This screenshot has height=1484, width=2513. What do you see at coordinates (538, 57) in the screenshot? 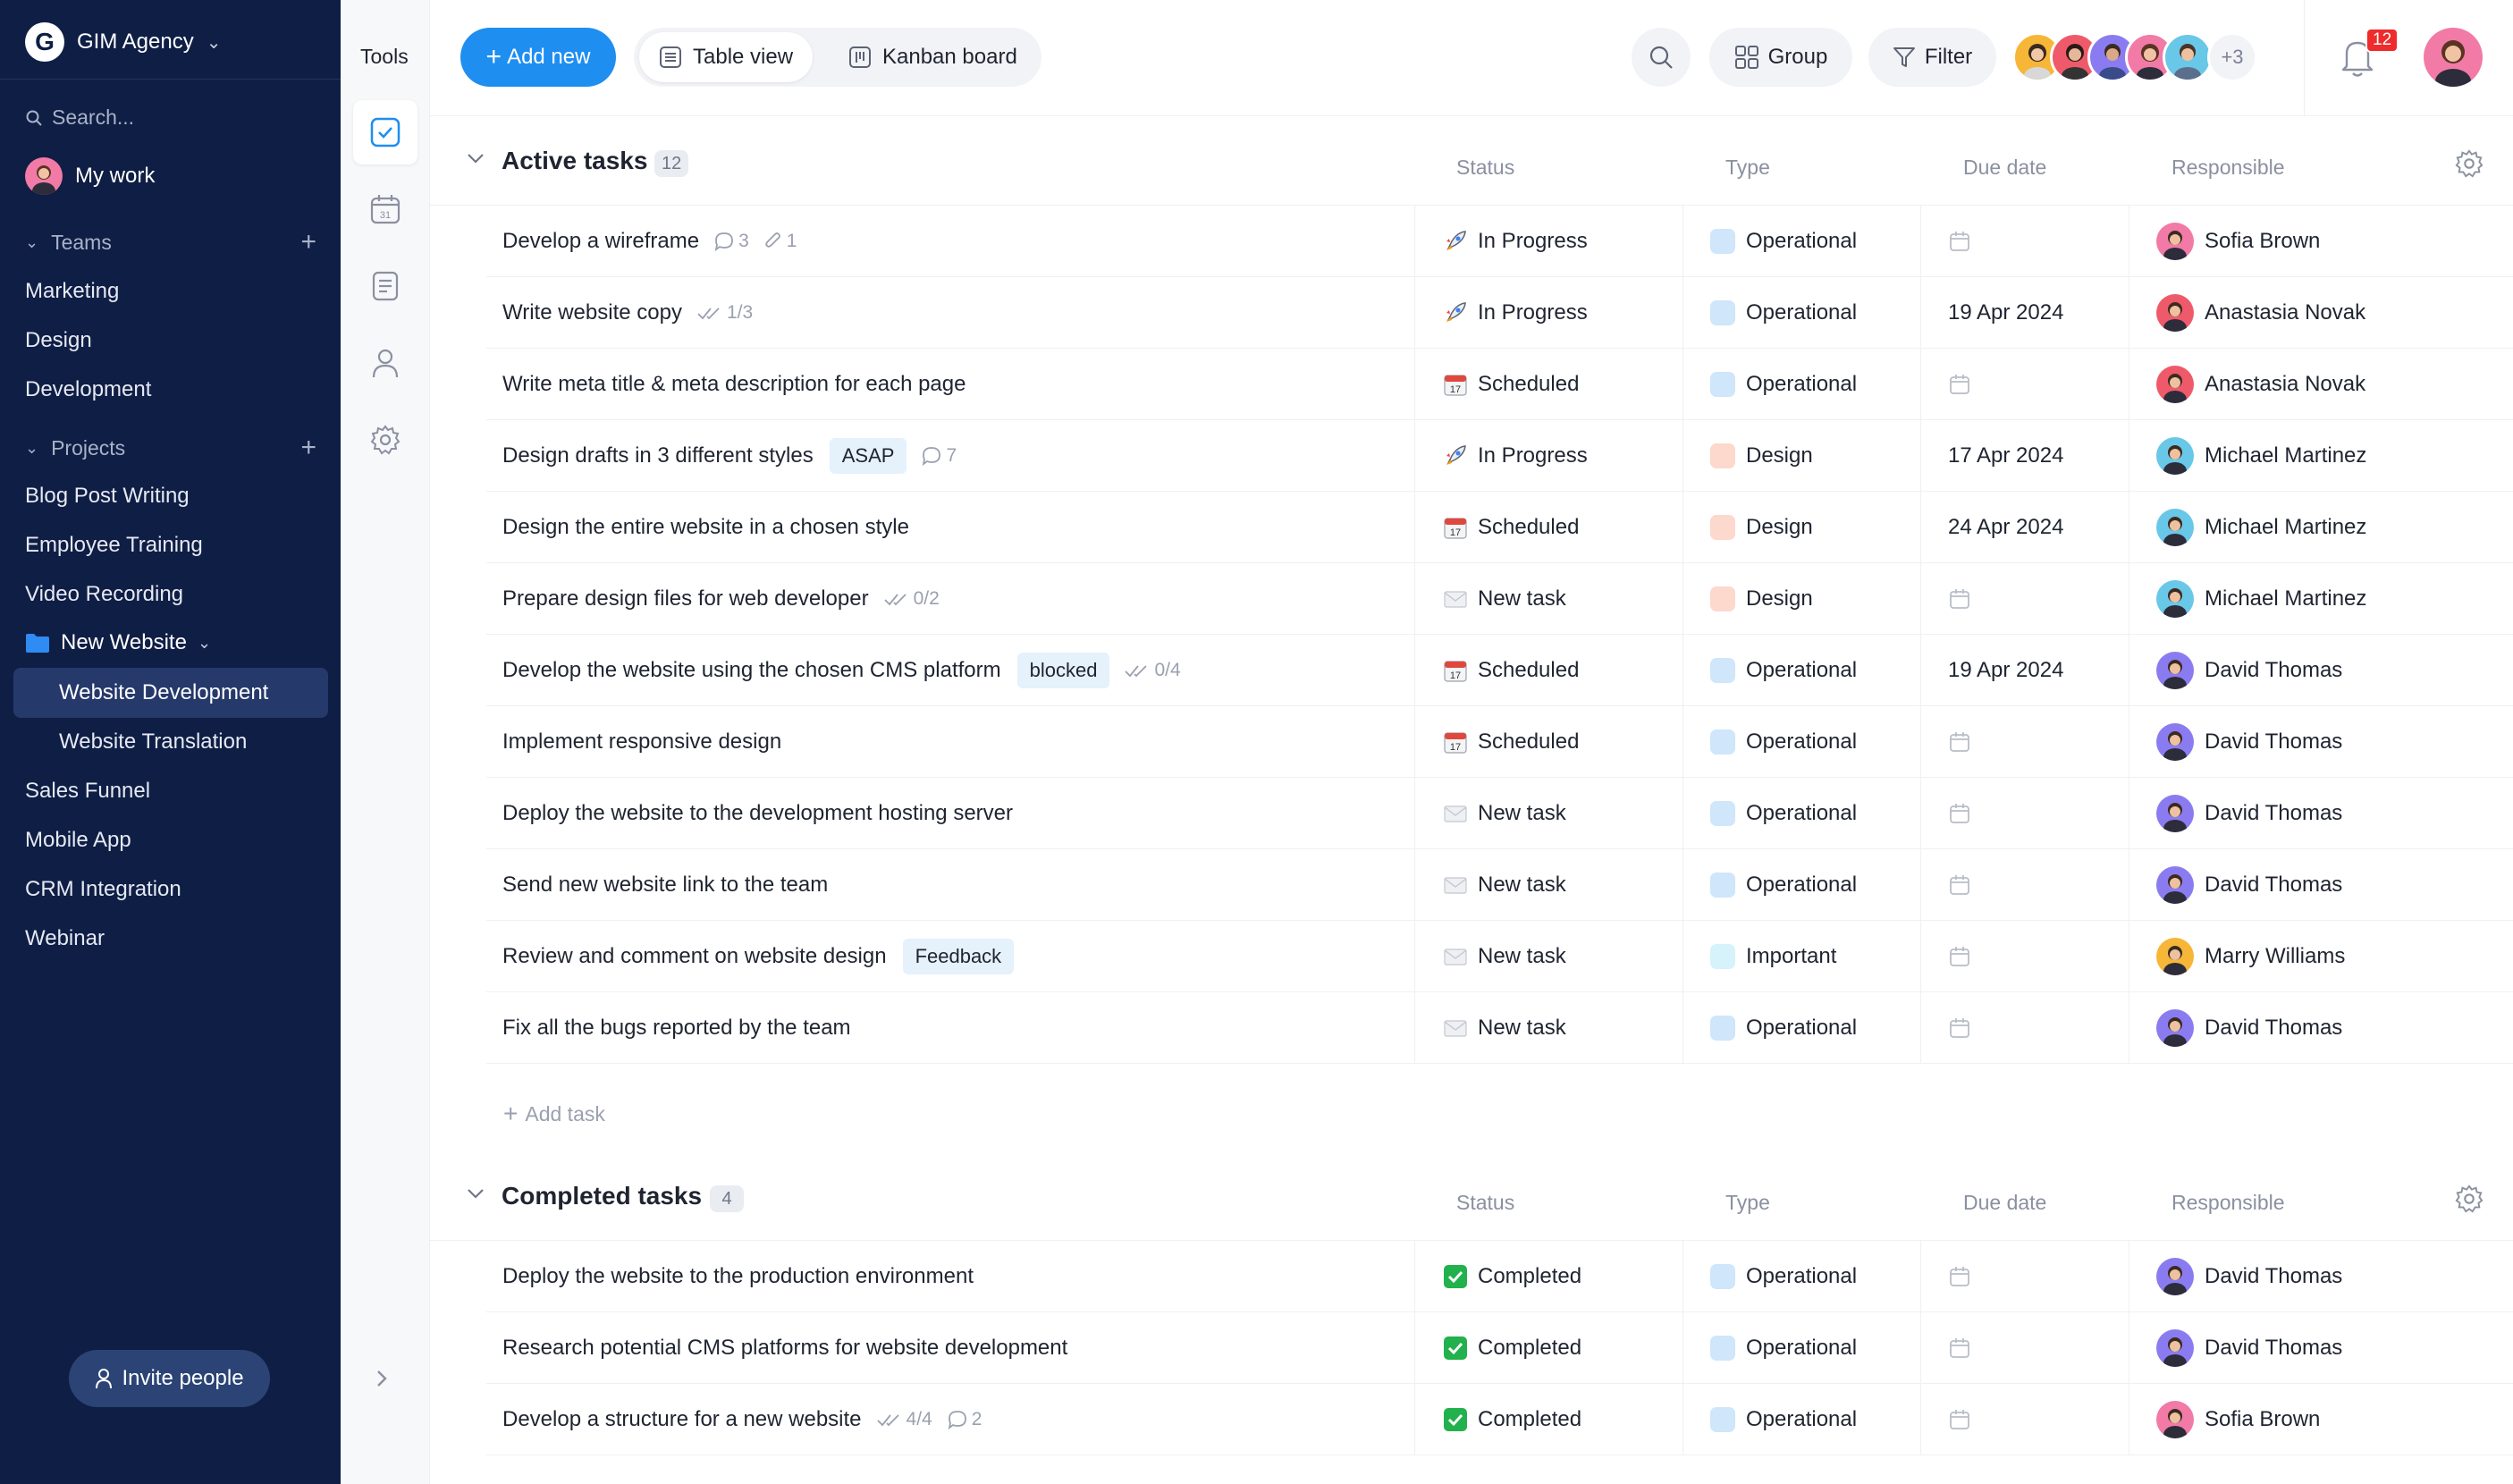
I see `add-new-button: + Add new` at bounding box center [538, 57].